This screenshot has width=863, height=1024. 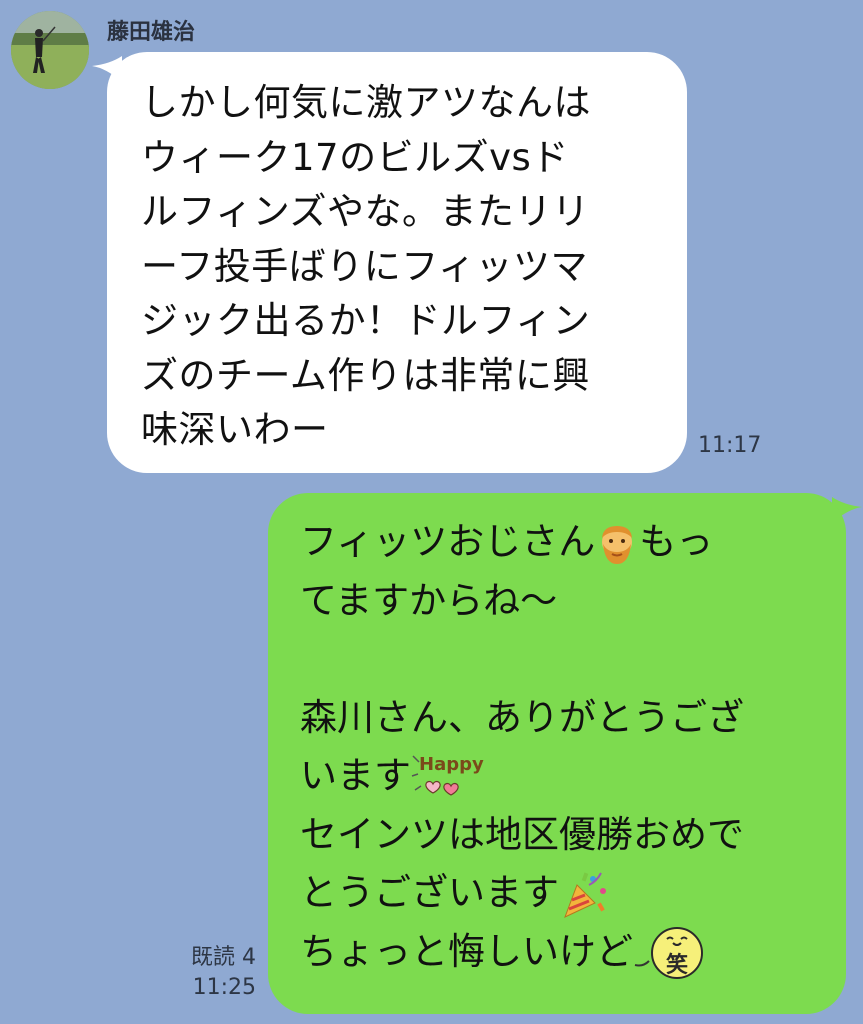 I want to click on message-line: 森川さん、ありがとうござ, so click(x=522, y=717).